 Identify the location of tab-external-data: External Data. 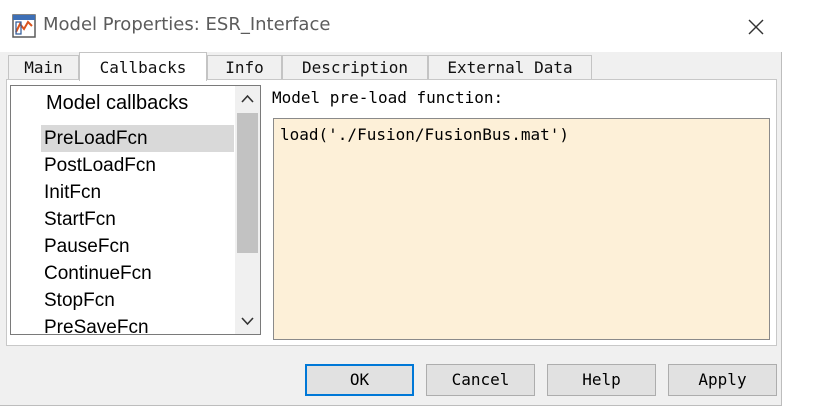
(510, 67).